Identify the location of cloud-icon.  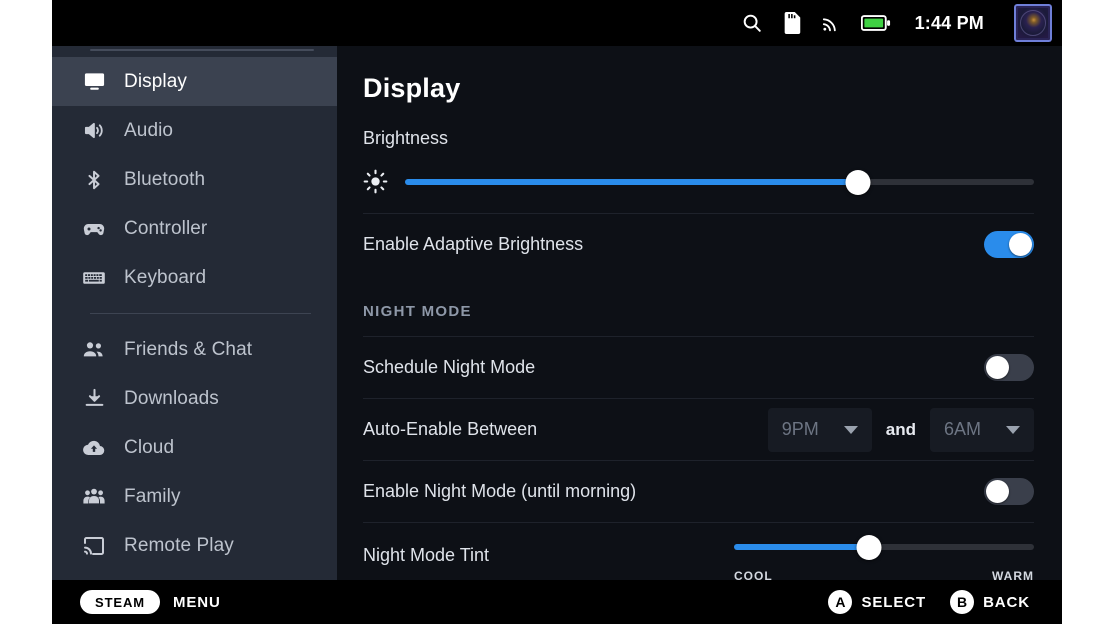
(94, 448).